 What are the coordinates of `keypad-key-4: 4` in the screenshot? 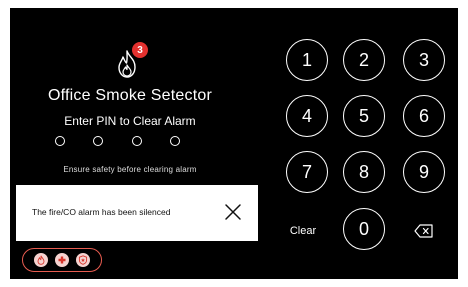 It's located at (307, 116).